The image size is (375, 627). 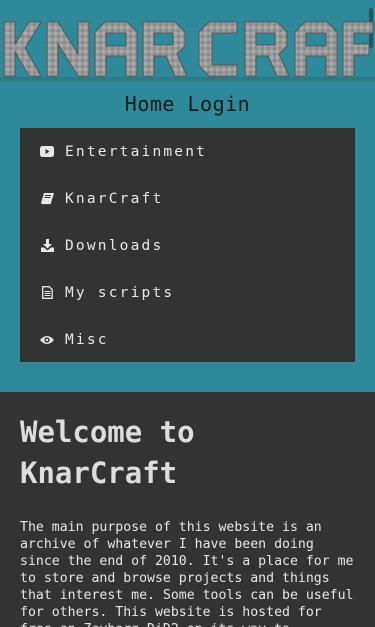 I want to click on menu-item-entertainment: Entertainment, so click(x=187, y=151).